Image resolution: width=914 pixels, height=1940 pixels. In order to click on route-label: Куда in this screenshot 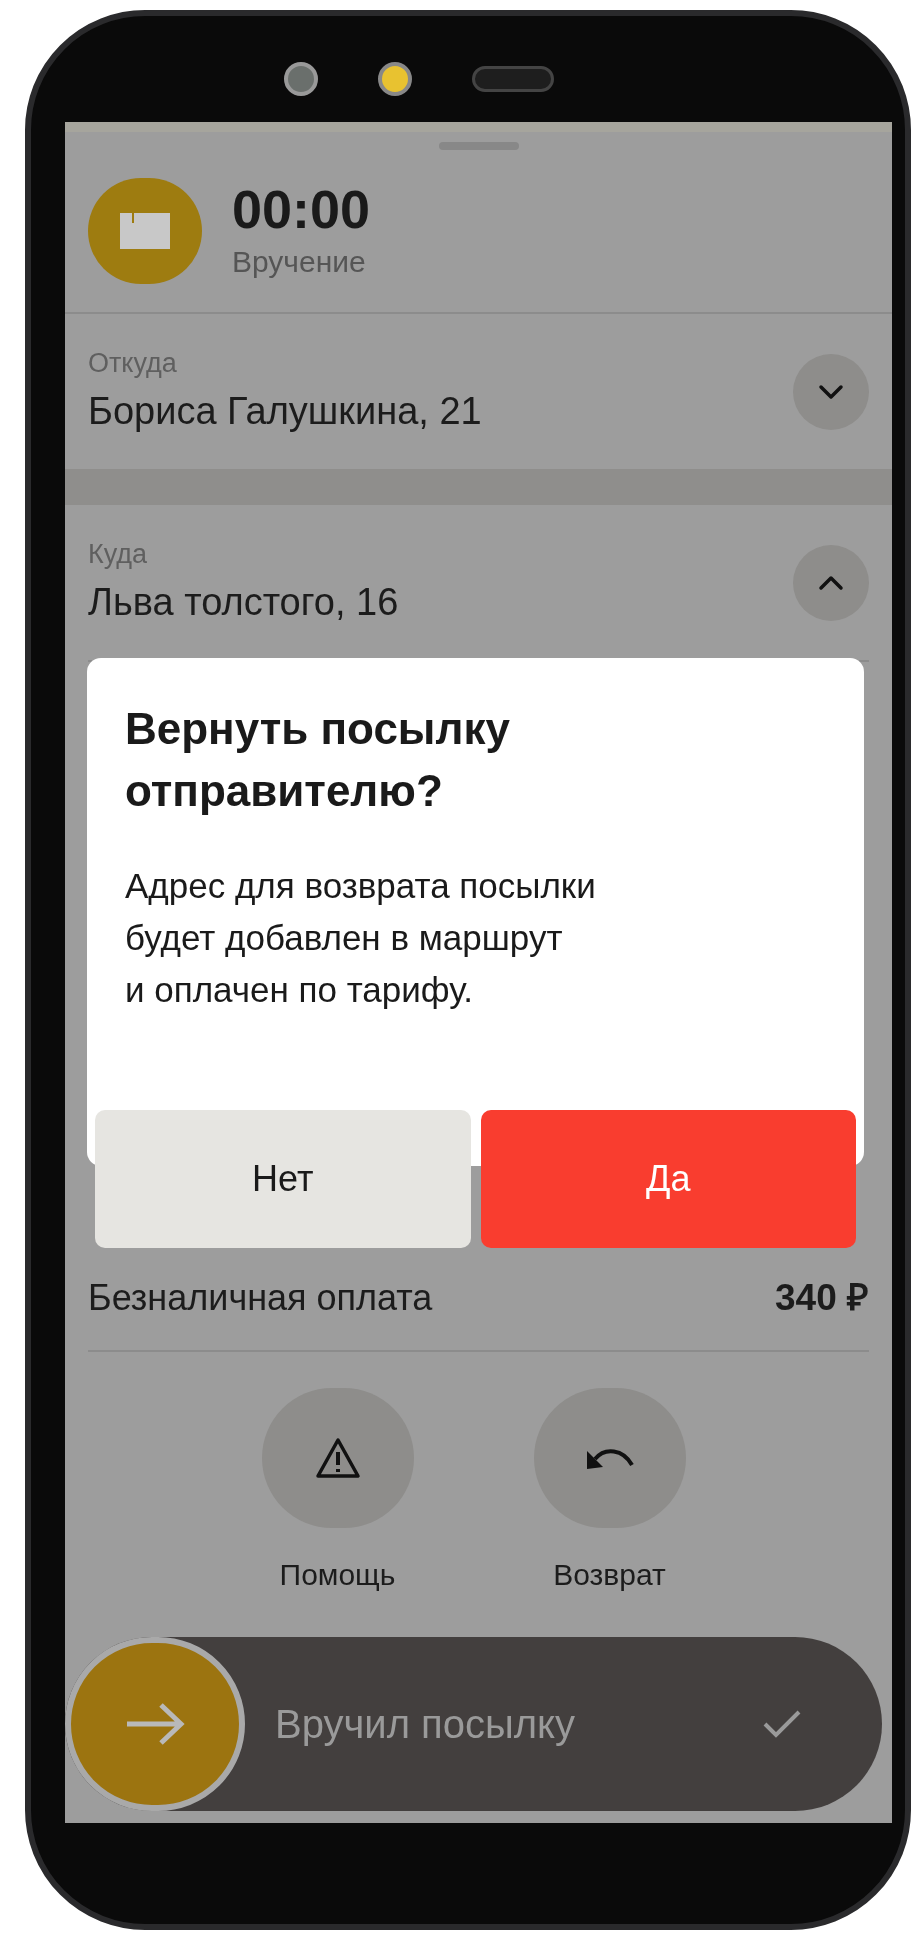, I will do `click(118, 554)`.